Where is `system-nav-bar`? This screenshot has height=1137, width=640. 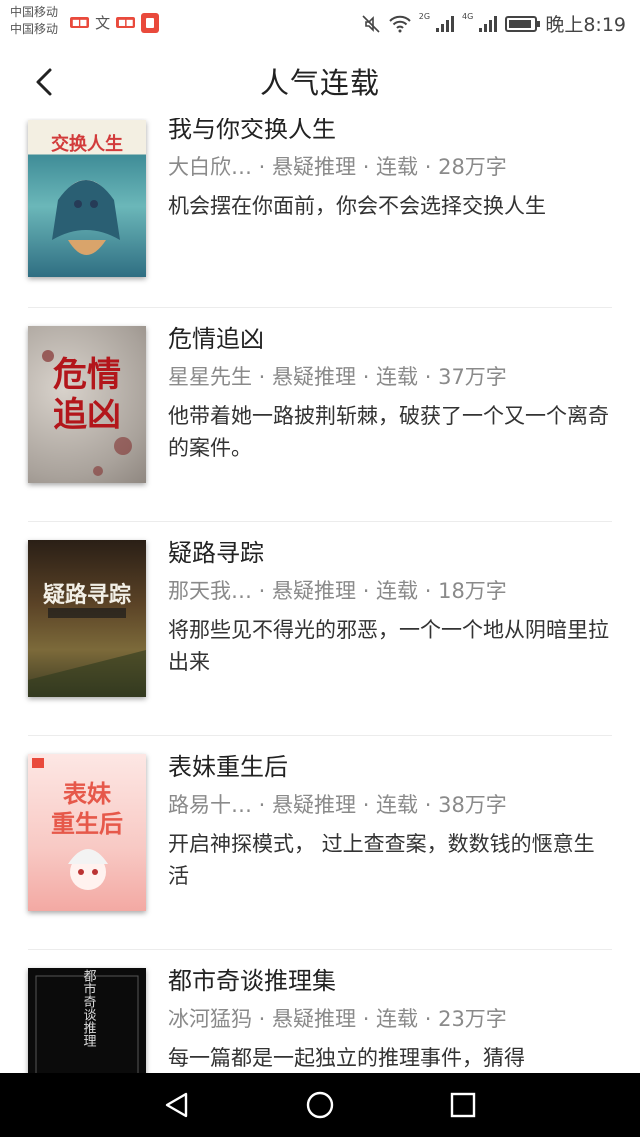 system-nav-bar is located at coordinates (320, 1105).